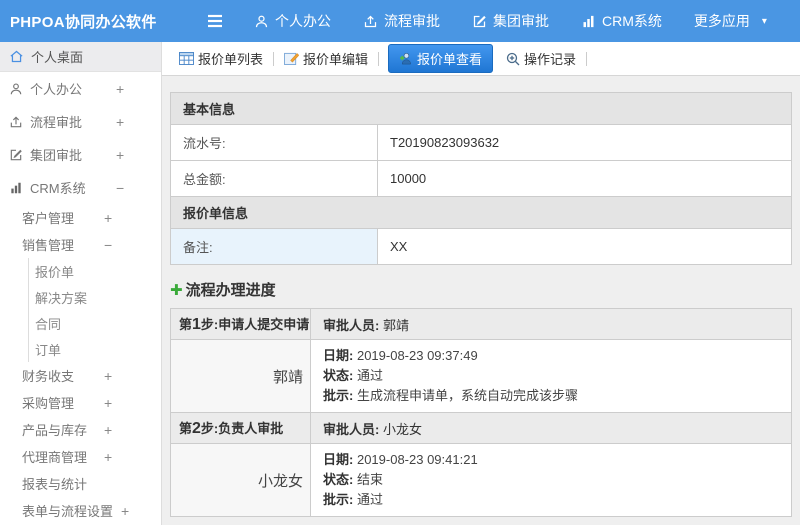 The height and width of the screenshot is (525, 800). Describe the element at coordinates (240, 376) in the screenshot. I see `approver-name: 郭靖` at that location.